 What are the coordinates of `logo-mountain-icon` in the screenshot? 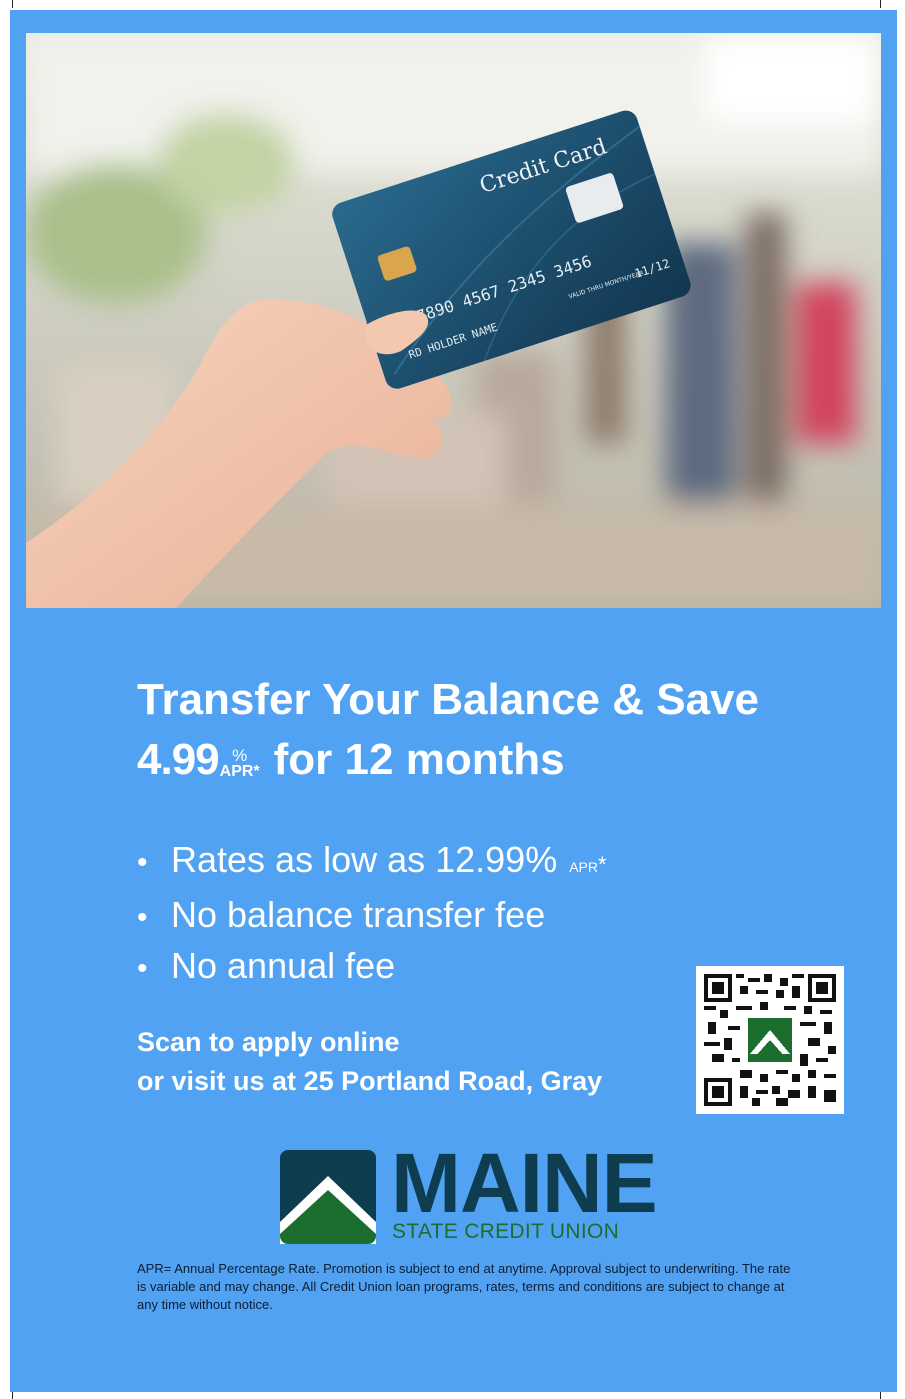 It's located at (328, 1197).